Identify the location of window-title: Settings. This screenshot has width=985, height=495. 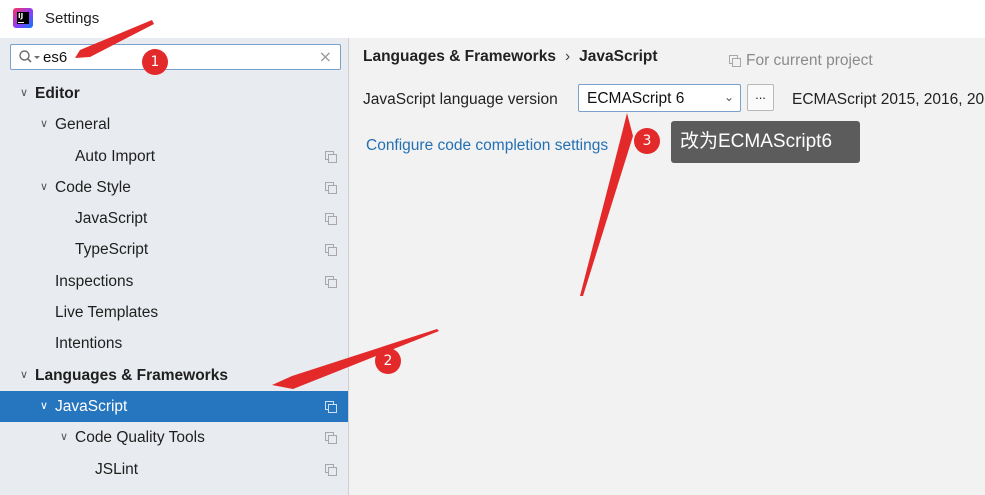
(72, 18).